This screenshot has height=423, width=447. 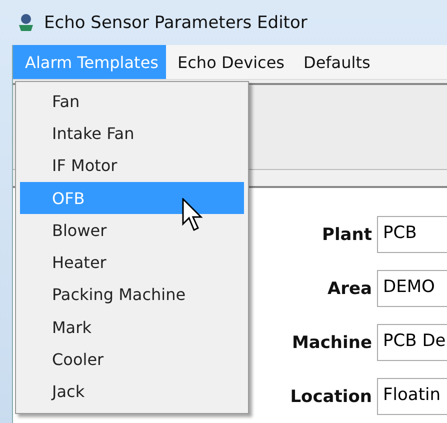 I want to click on window-title: Echo Sensor Parameters Editor, so click(x=176, y=22).